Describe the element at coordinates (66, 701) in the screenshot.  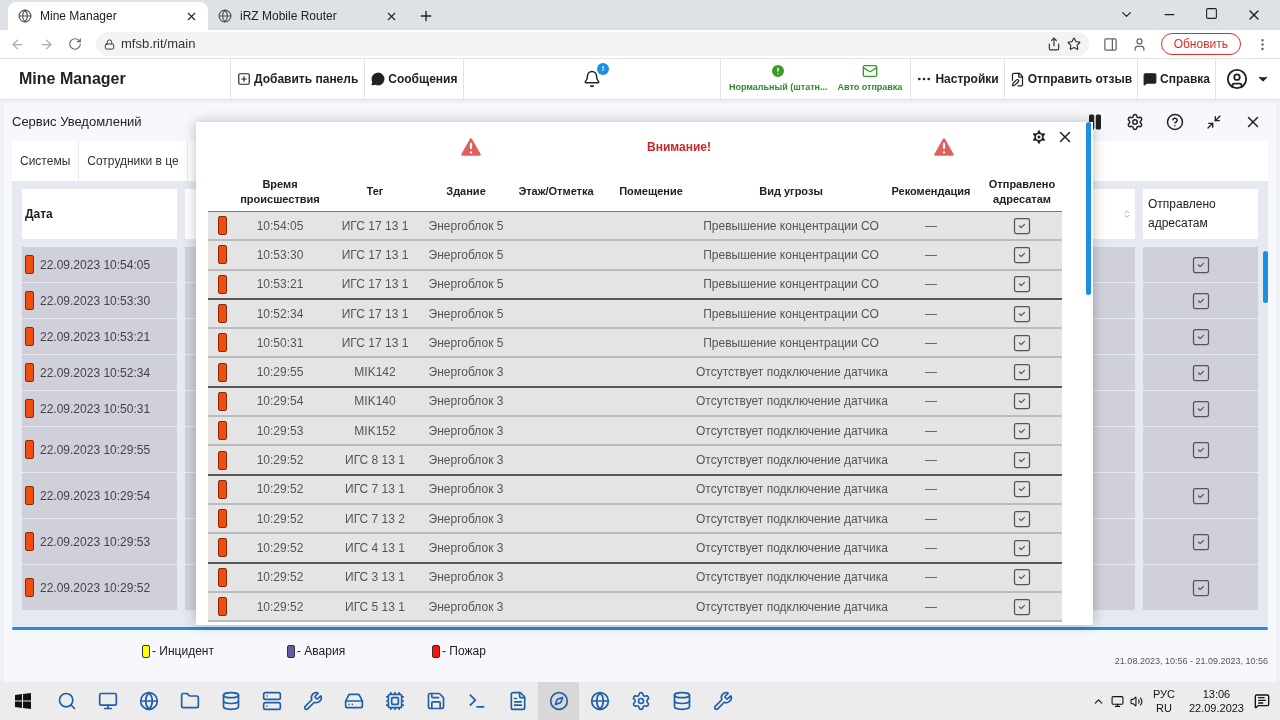
I see `search-icon` at that location.